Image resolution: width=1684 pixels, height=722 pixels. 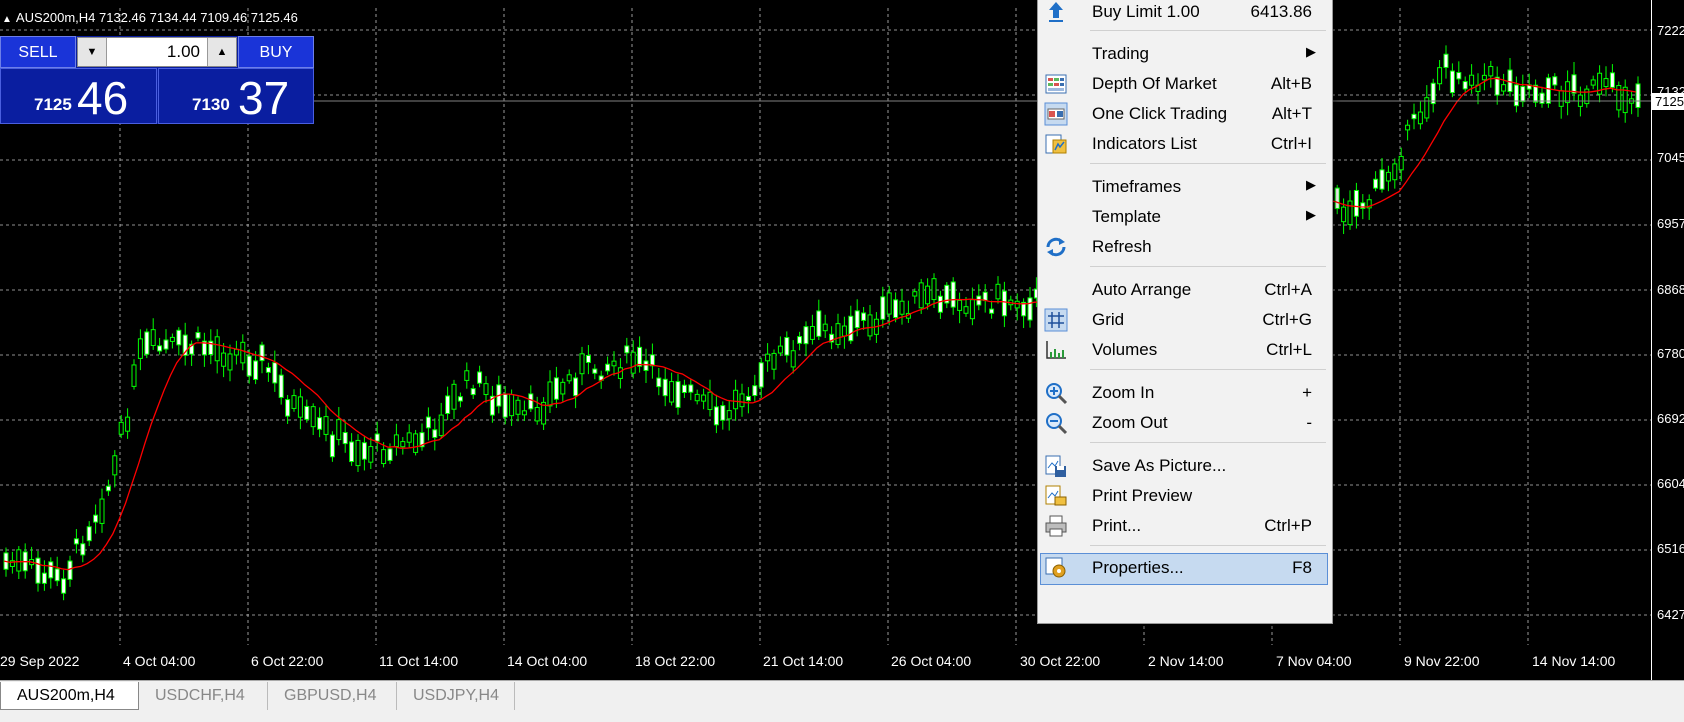 I want to click on lot-size-stepper: ▼ 1.00 ▲, so click(x=157, y=52).